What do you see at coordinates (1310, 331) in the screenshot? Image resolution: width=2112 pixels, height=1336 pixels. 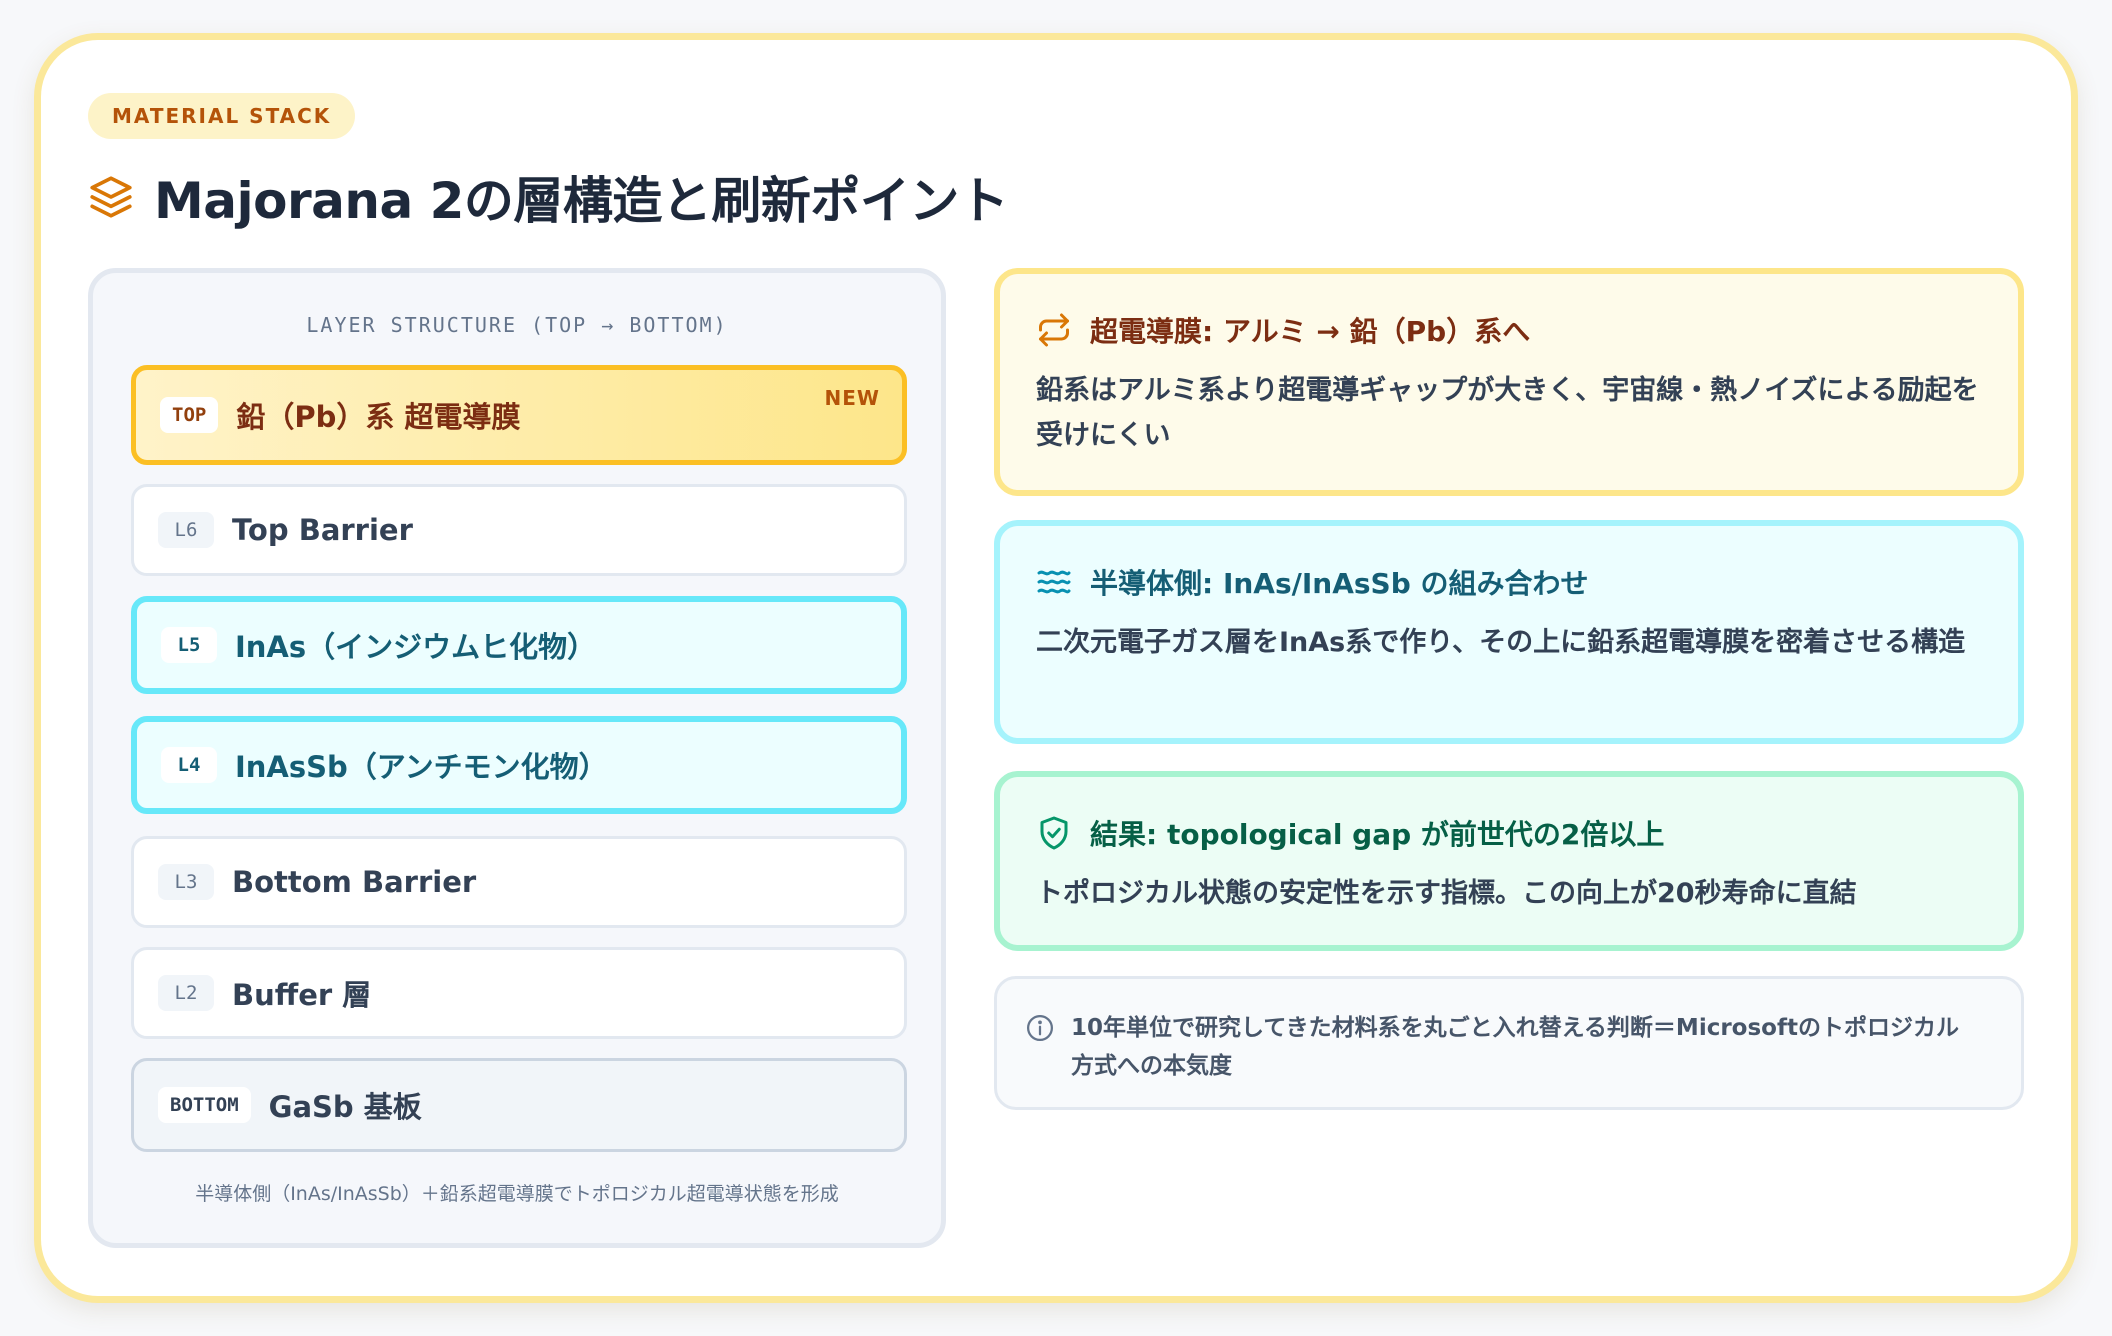 I see `card-heading: 超電導膜: アルミ → 鉛（Pb）系へ` at bounding box center [1310, 331].